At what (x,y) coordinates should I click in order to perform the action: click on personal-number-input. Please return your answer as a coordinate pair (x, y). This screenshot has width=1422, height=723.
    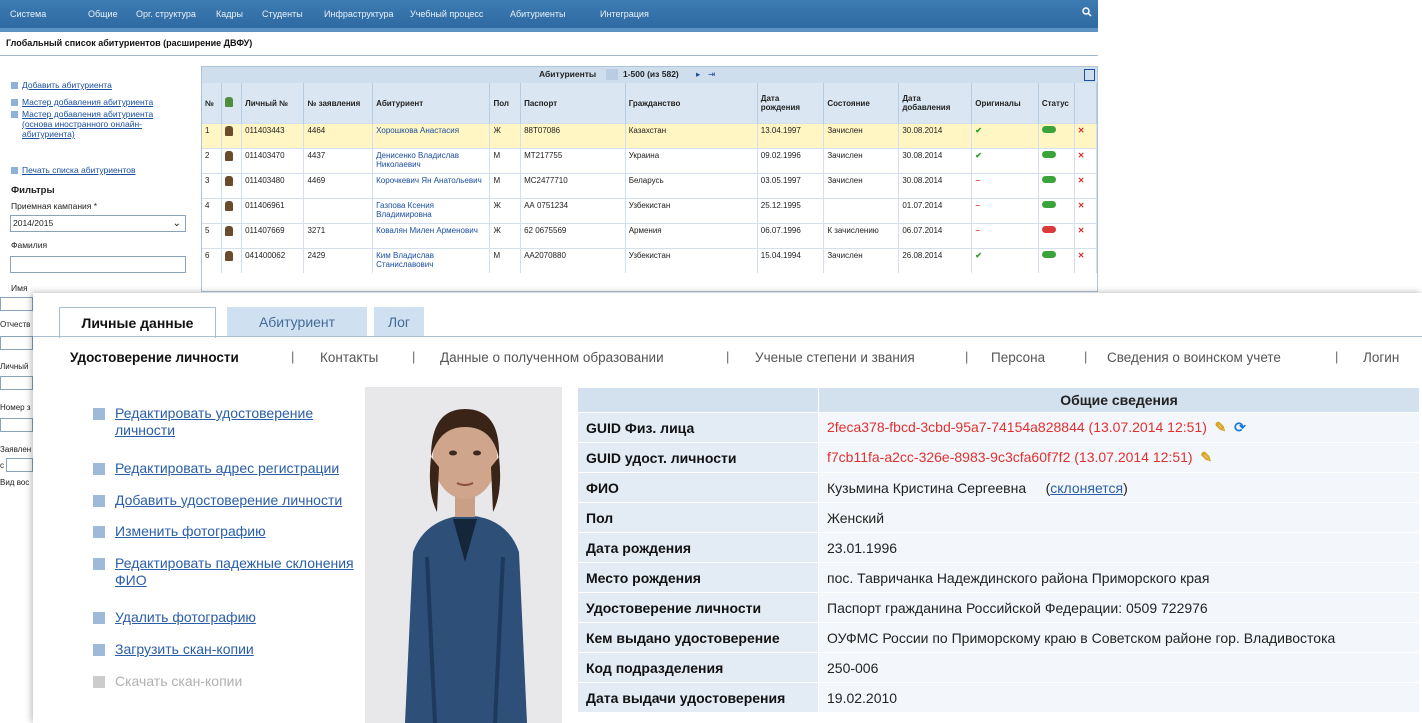
    Looking at the image, I should click on (16, 383).